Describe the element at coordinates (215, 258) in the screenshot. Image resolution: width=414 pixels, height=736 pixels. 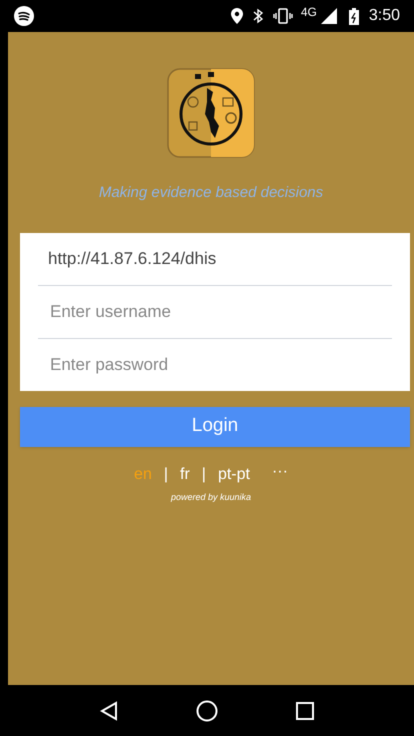
I see `server-url-field: http://41.87.6.124/dhis` at that location.